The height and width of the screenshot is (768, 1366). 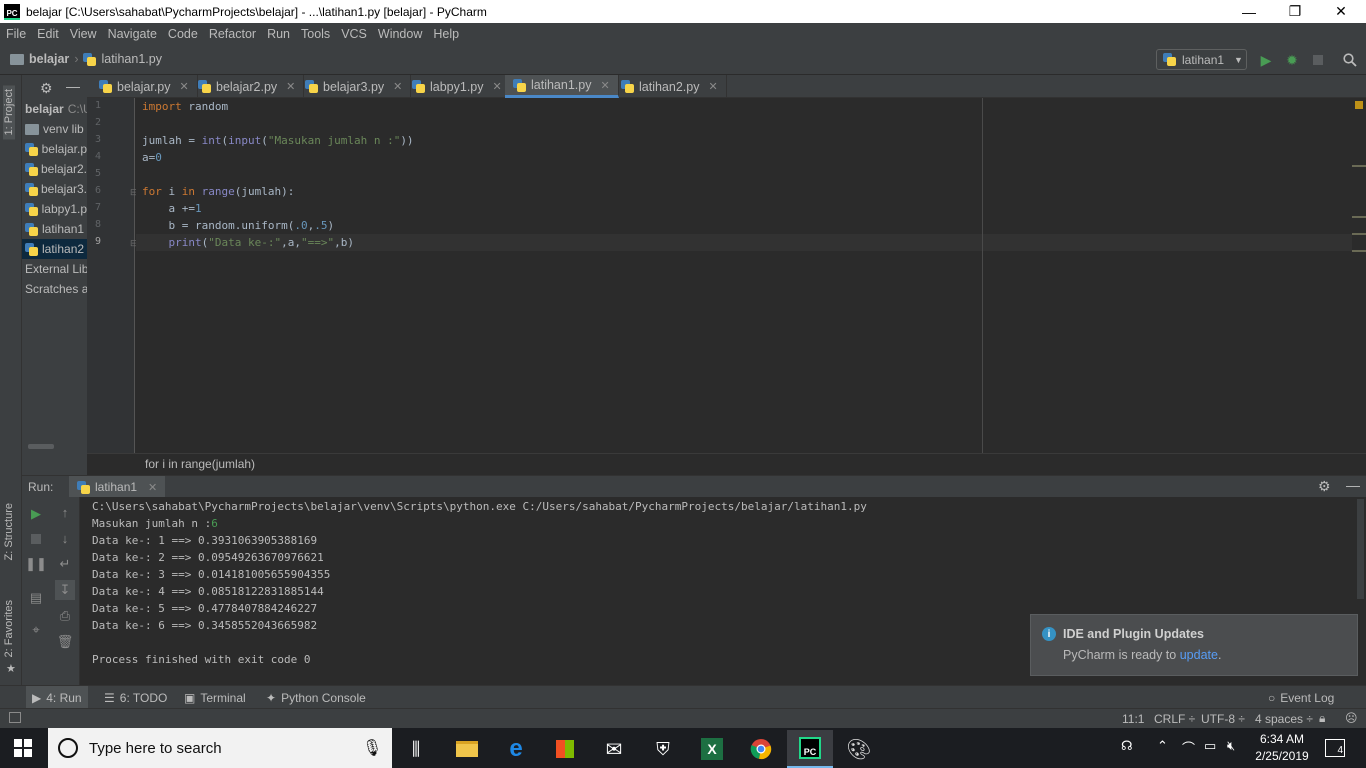 What do you see at coordinates (9, 628) in the screenshot?
I see `tab-favorites: 2: Favorites` at bounding box center [9, 628].